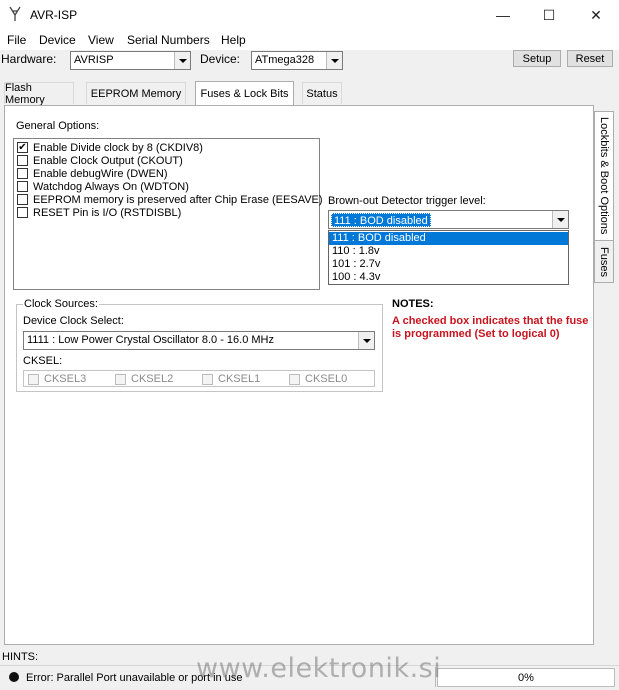  I want to click on option-rstdisbl: RESET Pin is I/O (RSTDISBL), so click(99, 212).